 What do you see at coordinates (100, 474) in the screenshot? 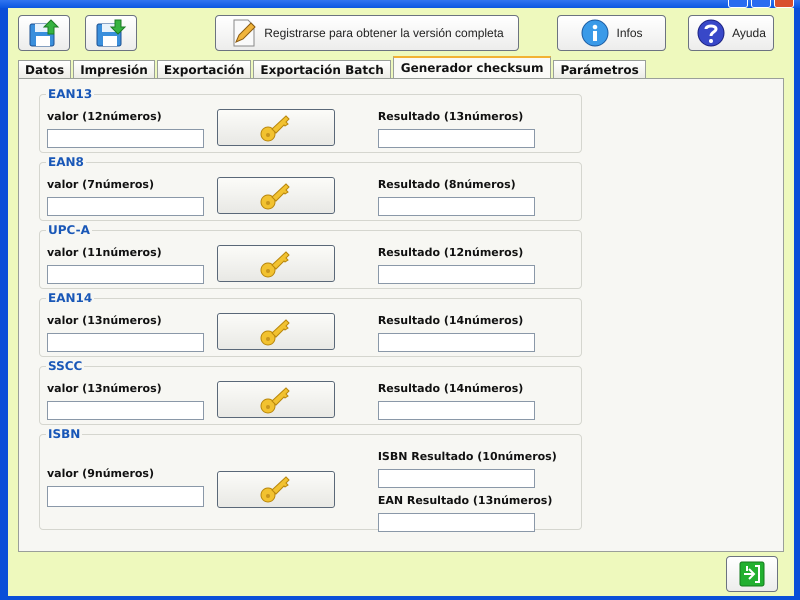
I see `field-label: valor (9números)` at bounding box center [100, 474].